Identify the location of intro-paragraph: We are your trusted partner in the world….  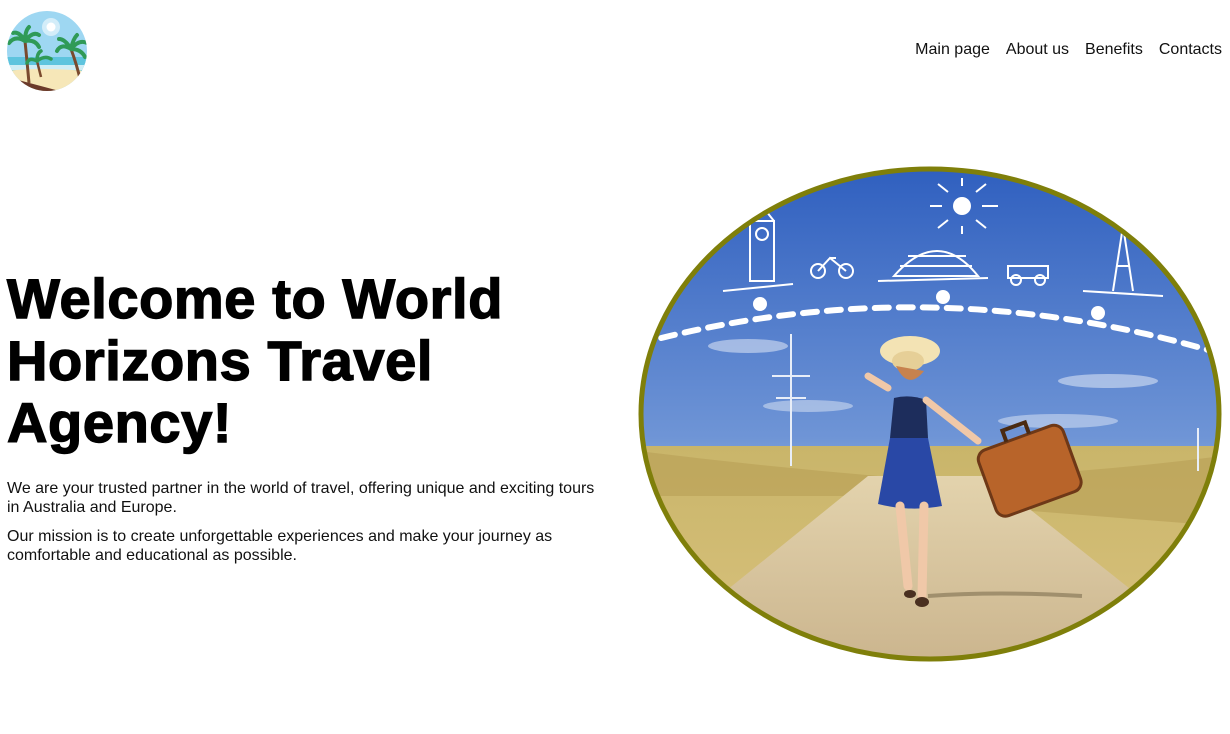
(301, 498).